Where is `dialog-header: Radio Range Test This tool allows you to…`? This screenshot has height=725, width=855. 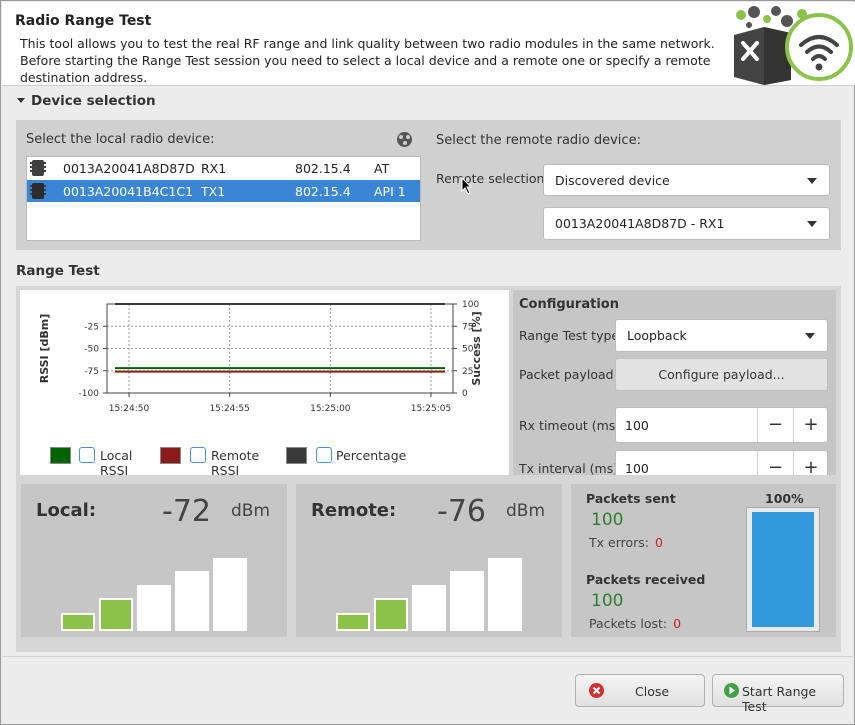
dialog-header: Radio Range Test This tool allows you to… is located at coordinates (428, 44).